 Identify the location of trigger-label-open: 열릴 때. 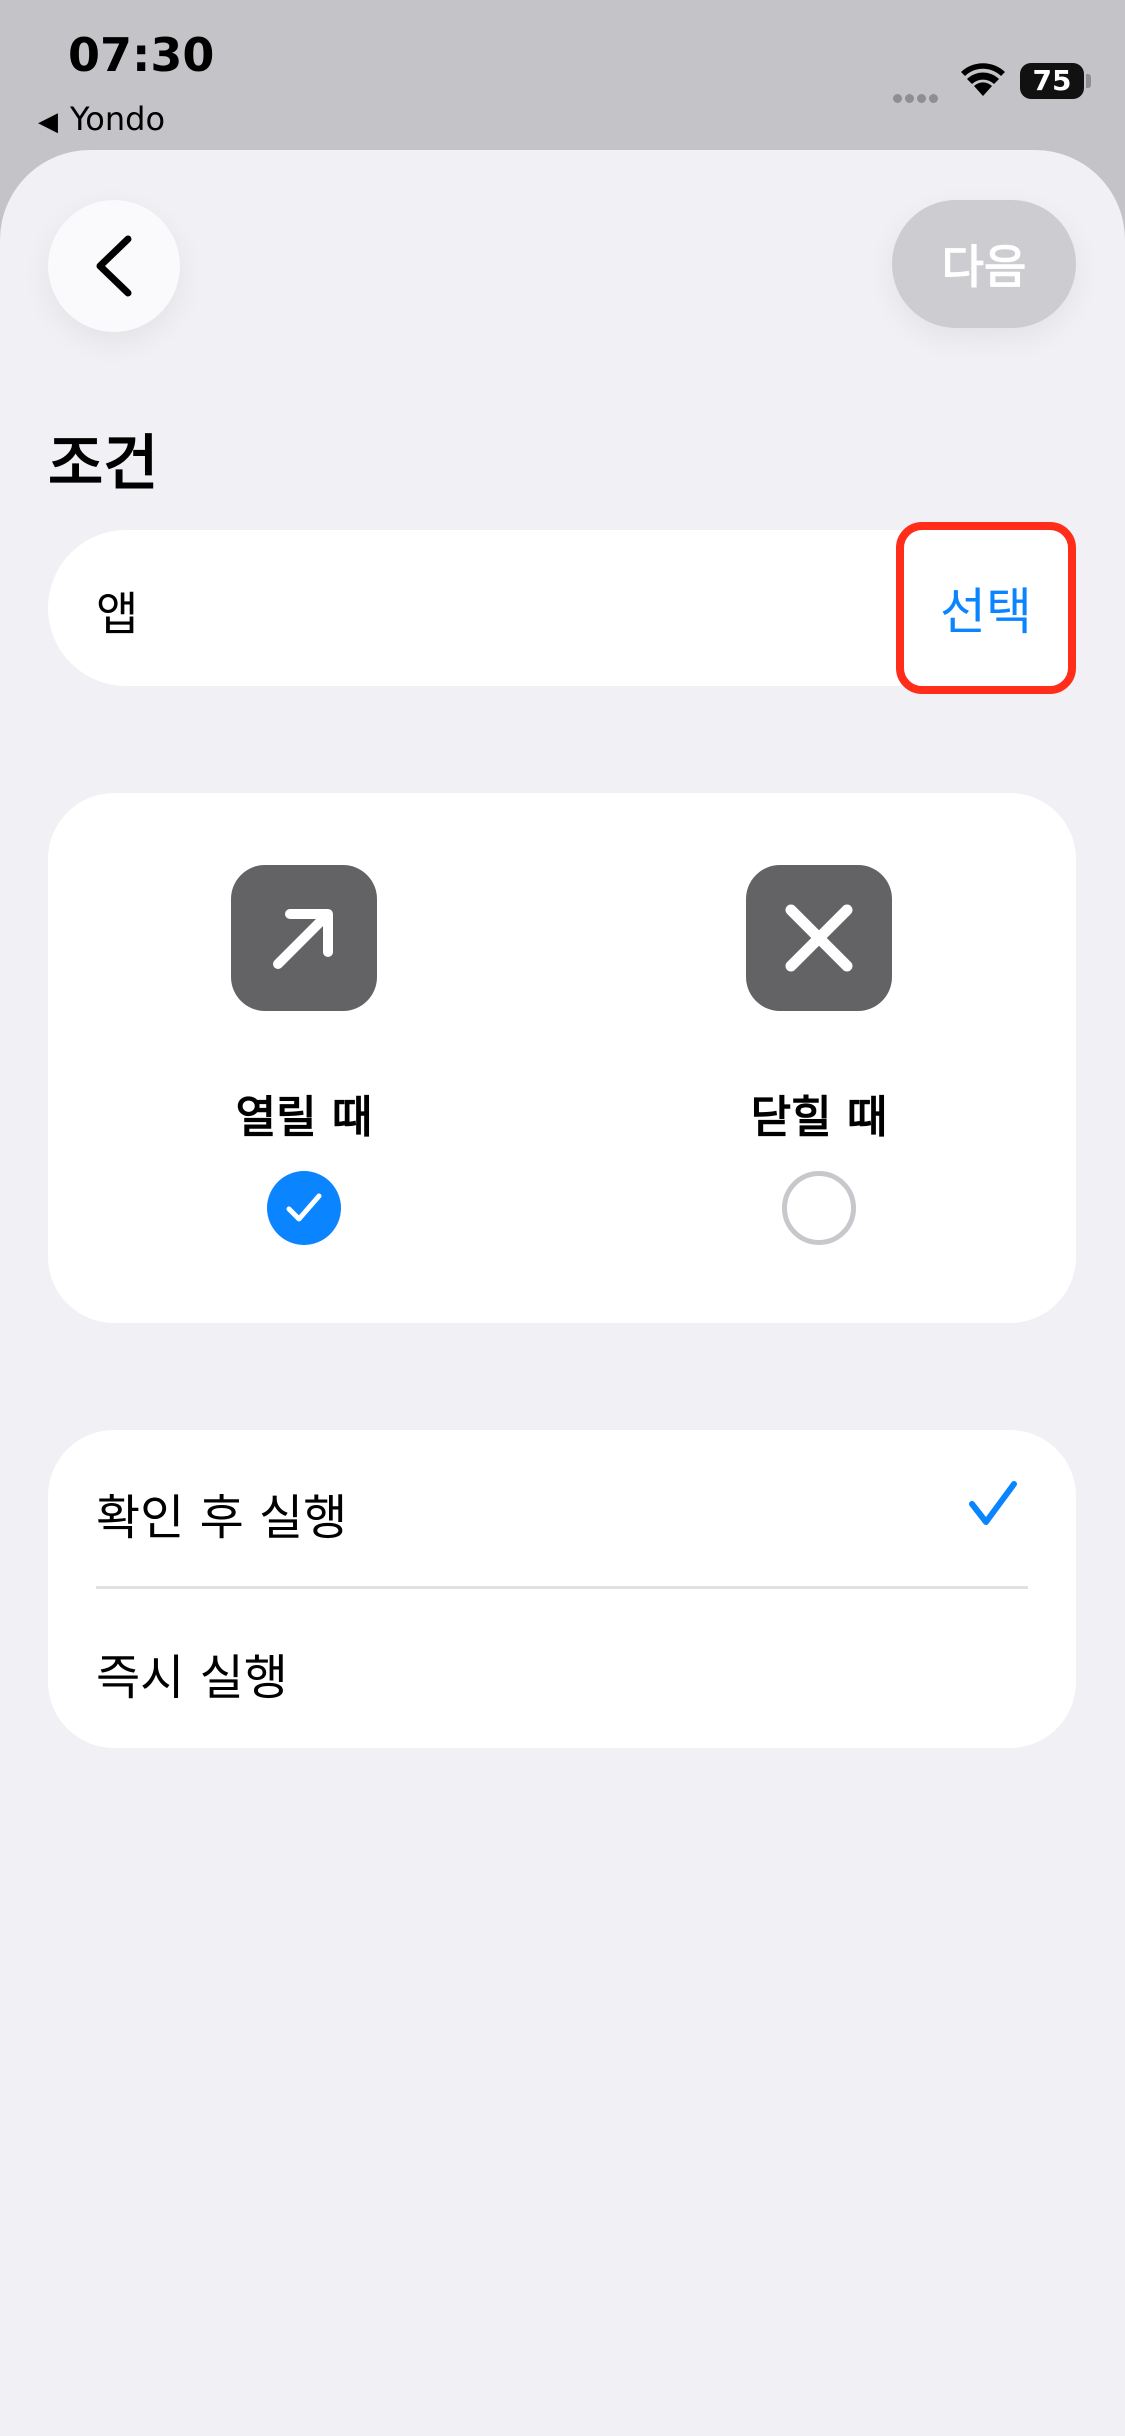
(304, 1117).